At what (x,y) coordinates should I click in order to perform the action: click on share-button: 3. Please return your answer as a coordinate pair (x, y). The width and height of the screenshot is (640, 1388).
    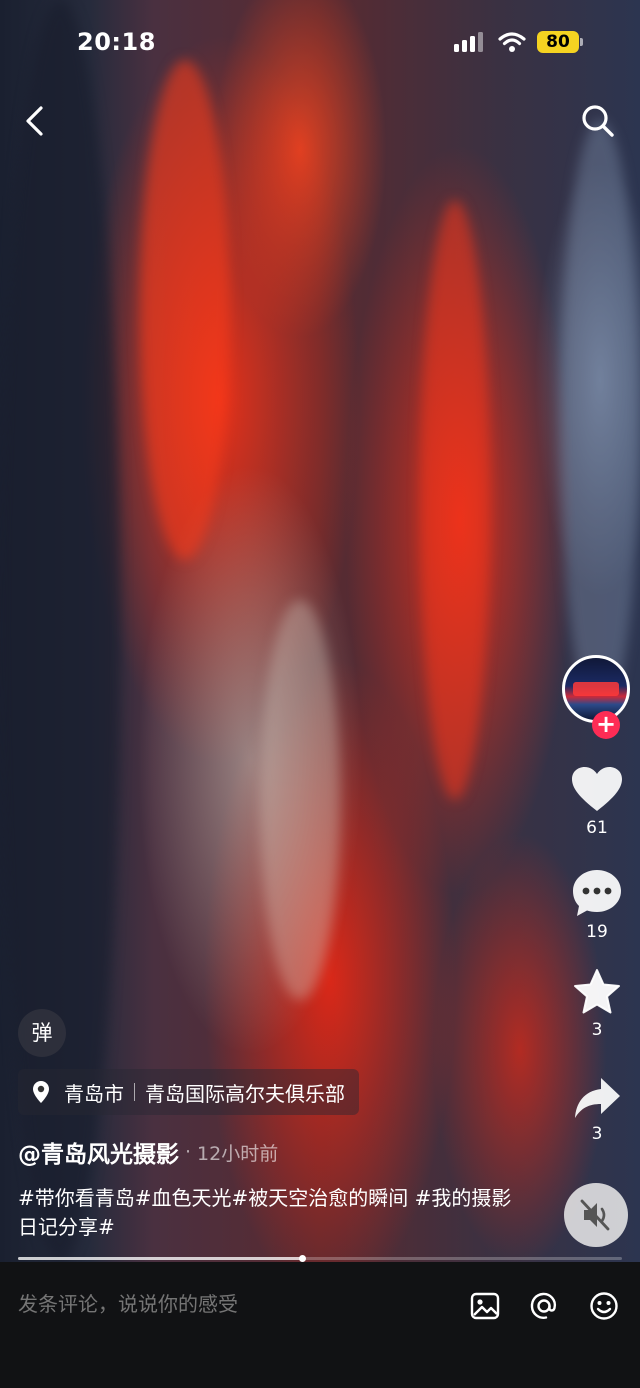
    Looking at the image, I should click on (597, 1110).